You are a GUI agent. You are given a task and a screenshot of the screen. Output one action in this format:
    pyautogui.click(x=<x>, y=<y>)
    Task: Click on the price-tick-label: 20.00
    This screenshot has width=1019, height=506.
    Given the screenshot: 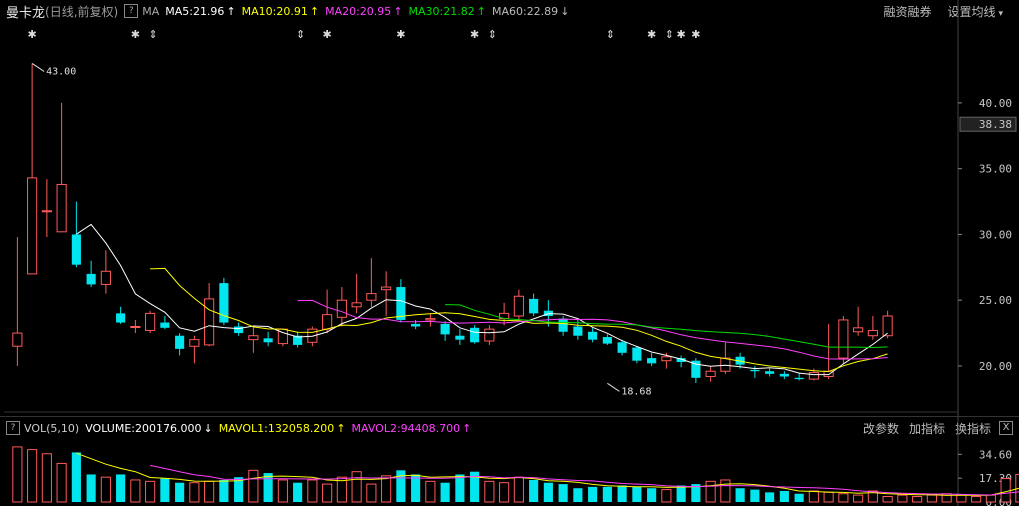 What is the action you would take?
    pyautogui.click(x=995, y=366)
    